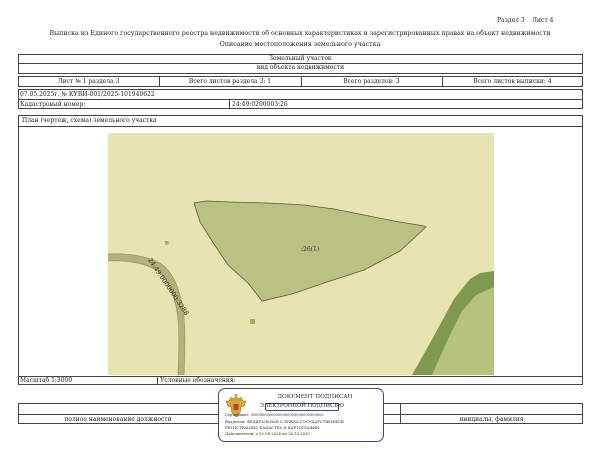 The image size is (600, 464). Describe the element at coordinates (371, 81) in the screenshot. I see `total-sections: Всего разделов: 3` at that location.